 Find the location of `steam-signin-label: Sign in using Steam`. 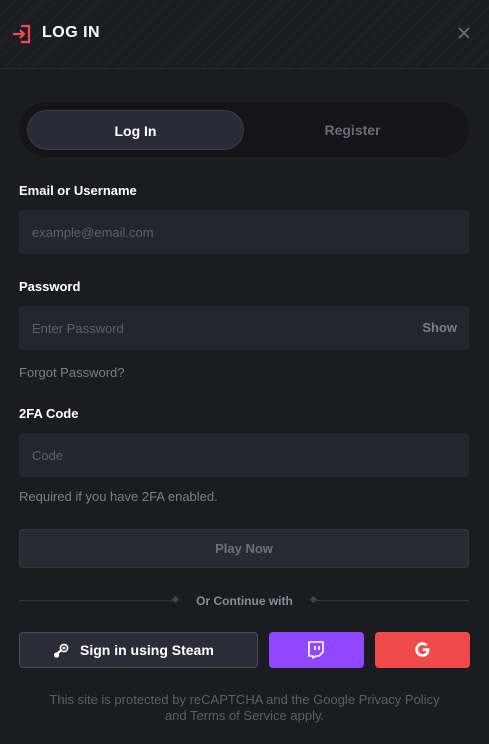

steam-signin-label: Sign in using Steam is located at coordinates (147, 650).